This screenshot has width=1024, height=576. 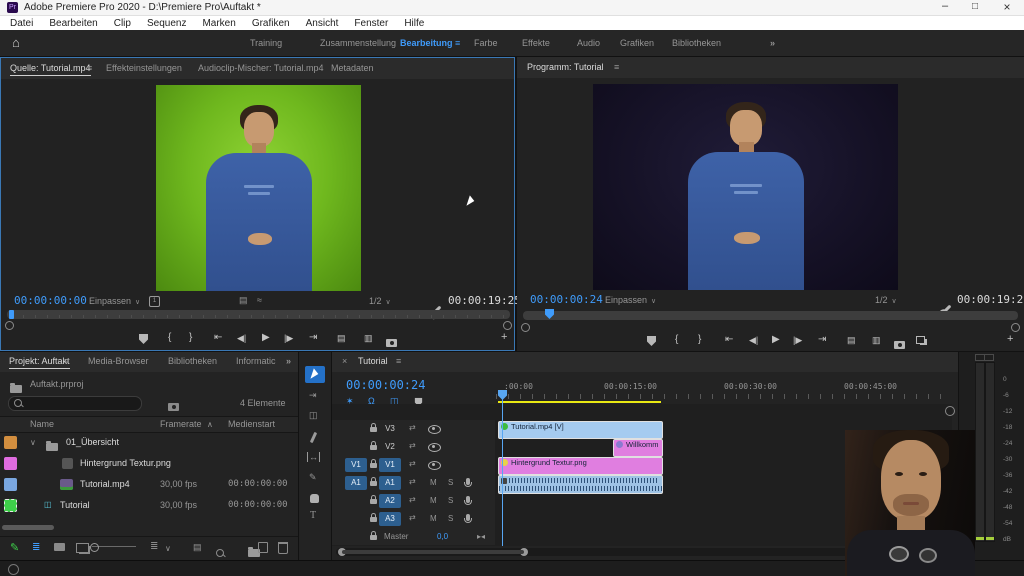 I want to click on comparison-view-button, so click(x=920, y=340).